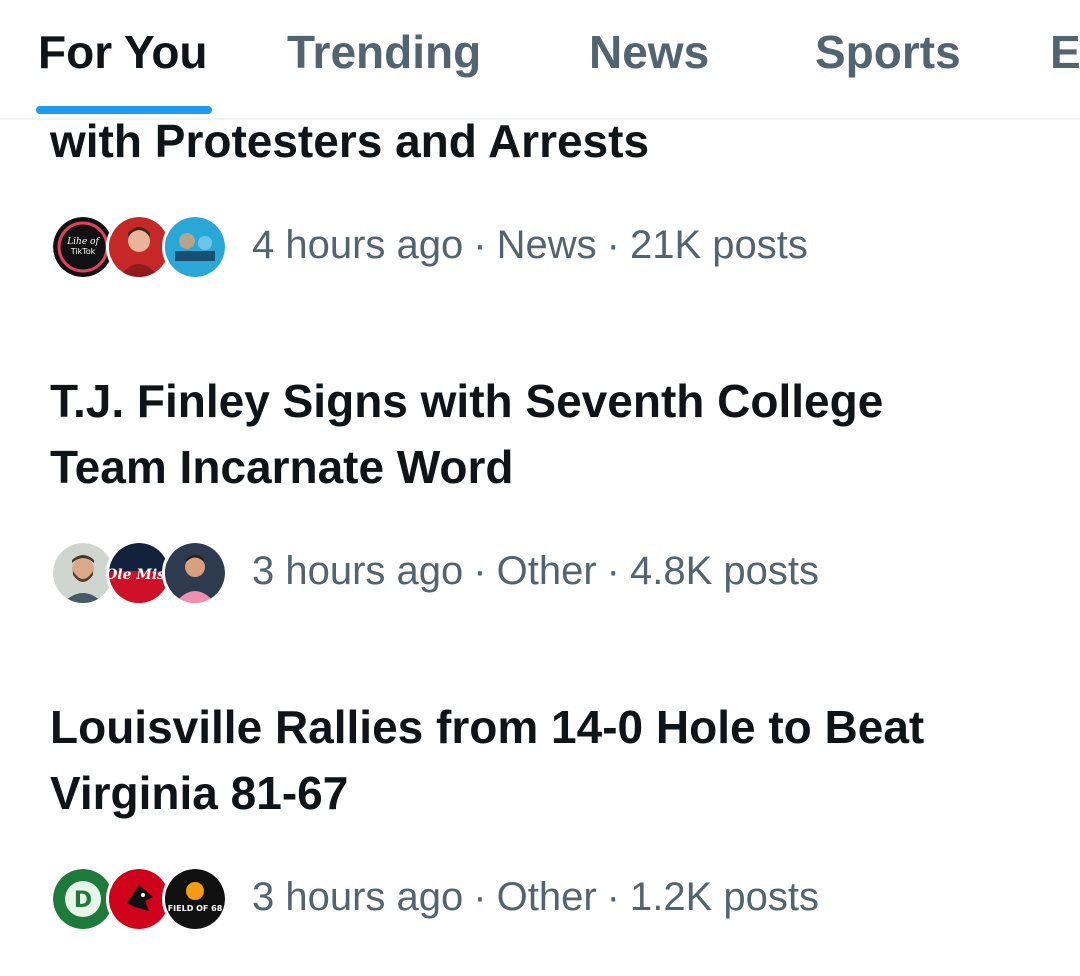  I want to click on explore-tabbar: For You Trending News Sports E, so click(540, 60).